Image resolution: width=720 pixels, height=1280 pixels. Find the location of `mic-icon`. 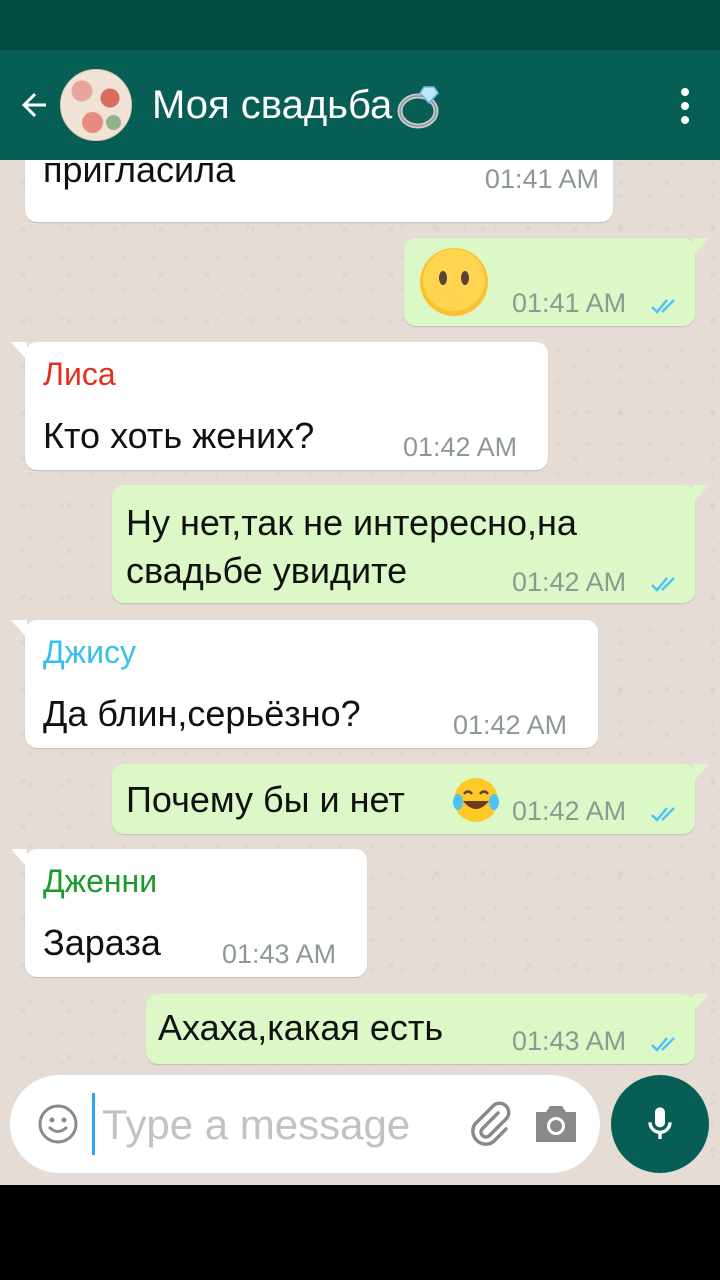

mic-icon is located at coordinates (660, 1123).